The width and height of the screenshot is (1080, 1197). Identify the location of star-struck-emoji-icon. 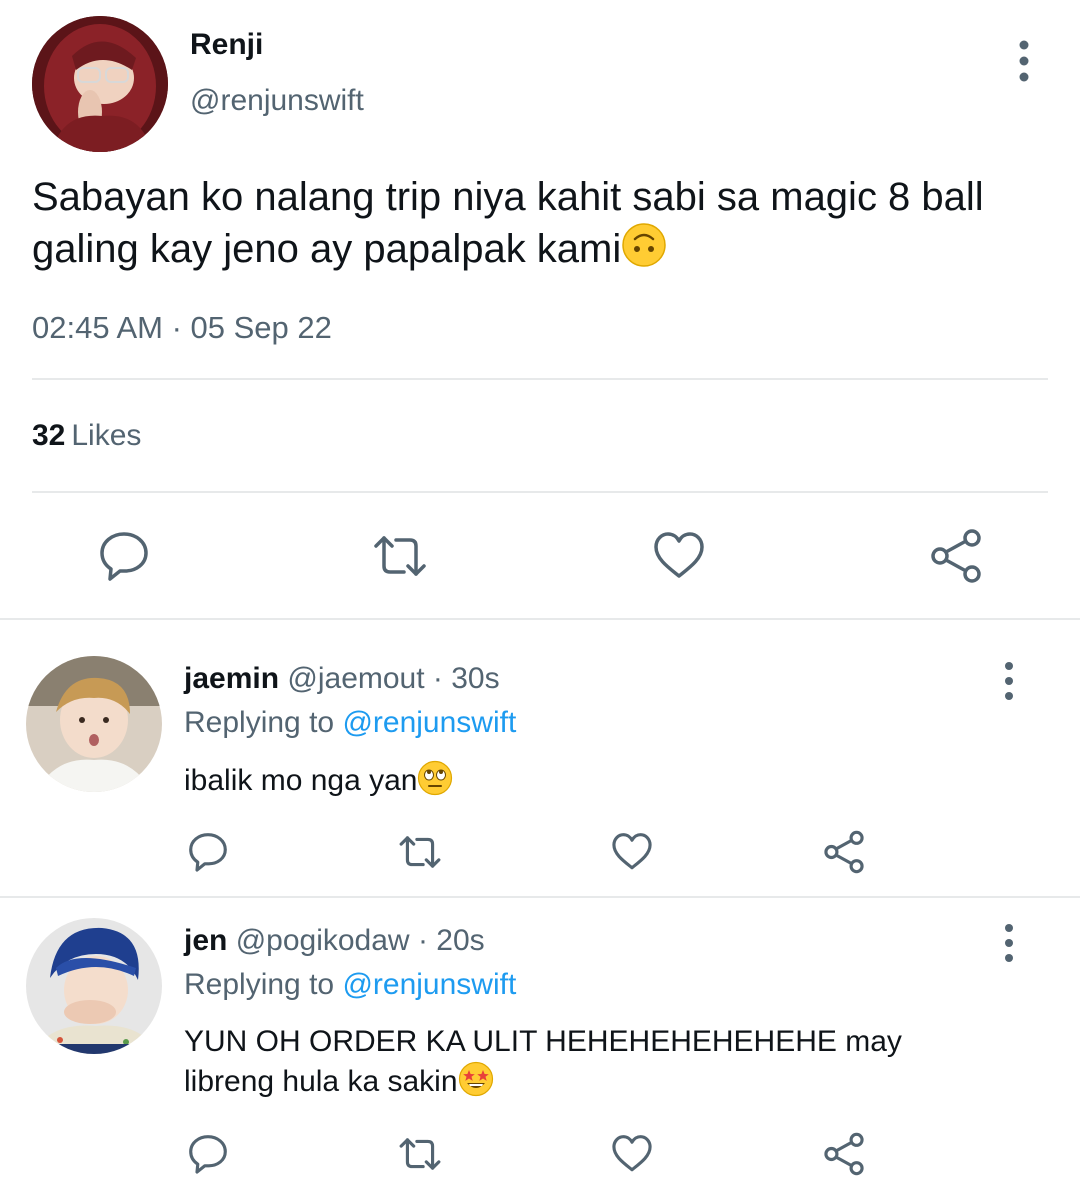
(476, 1084).